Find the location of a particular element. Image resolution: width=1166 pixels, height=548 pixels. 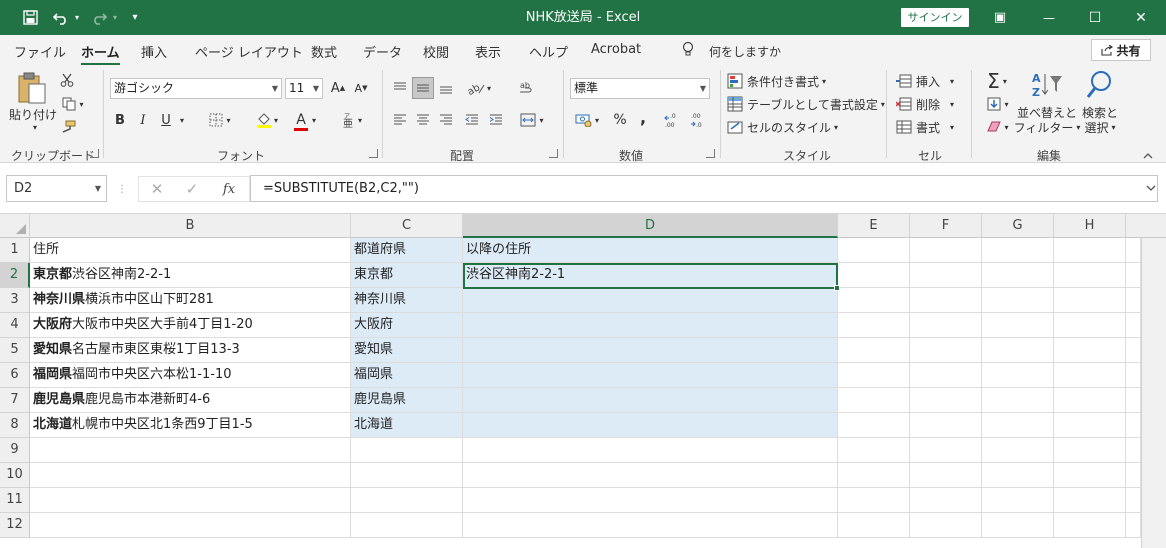

decrease-font-size-icon: A ▼ is located at coordinates (361, 88).